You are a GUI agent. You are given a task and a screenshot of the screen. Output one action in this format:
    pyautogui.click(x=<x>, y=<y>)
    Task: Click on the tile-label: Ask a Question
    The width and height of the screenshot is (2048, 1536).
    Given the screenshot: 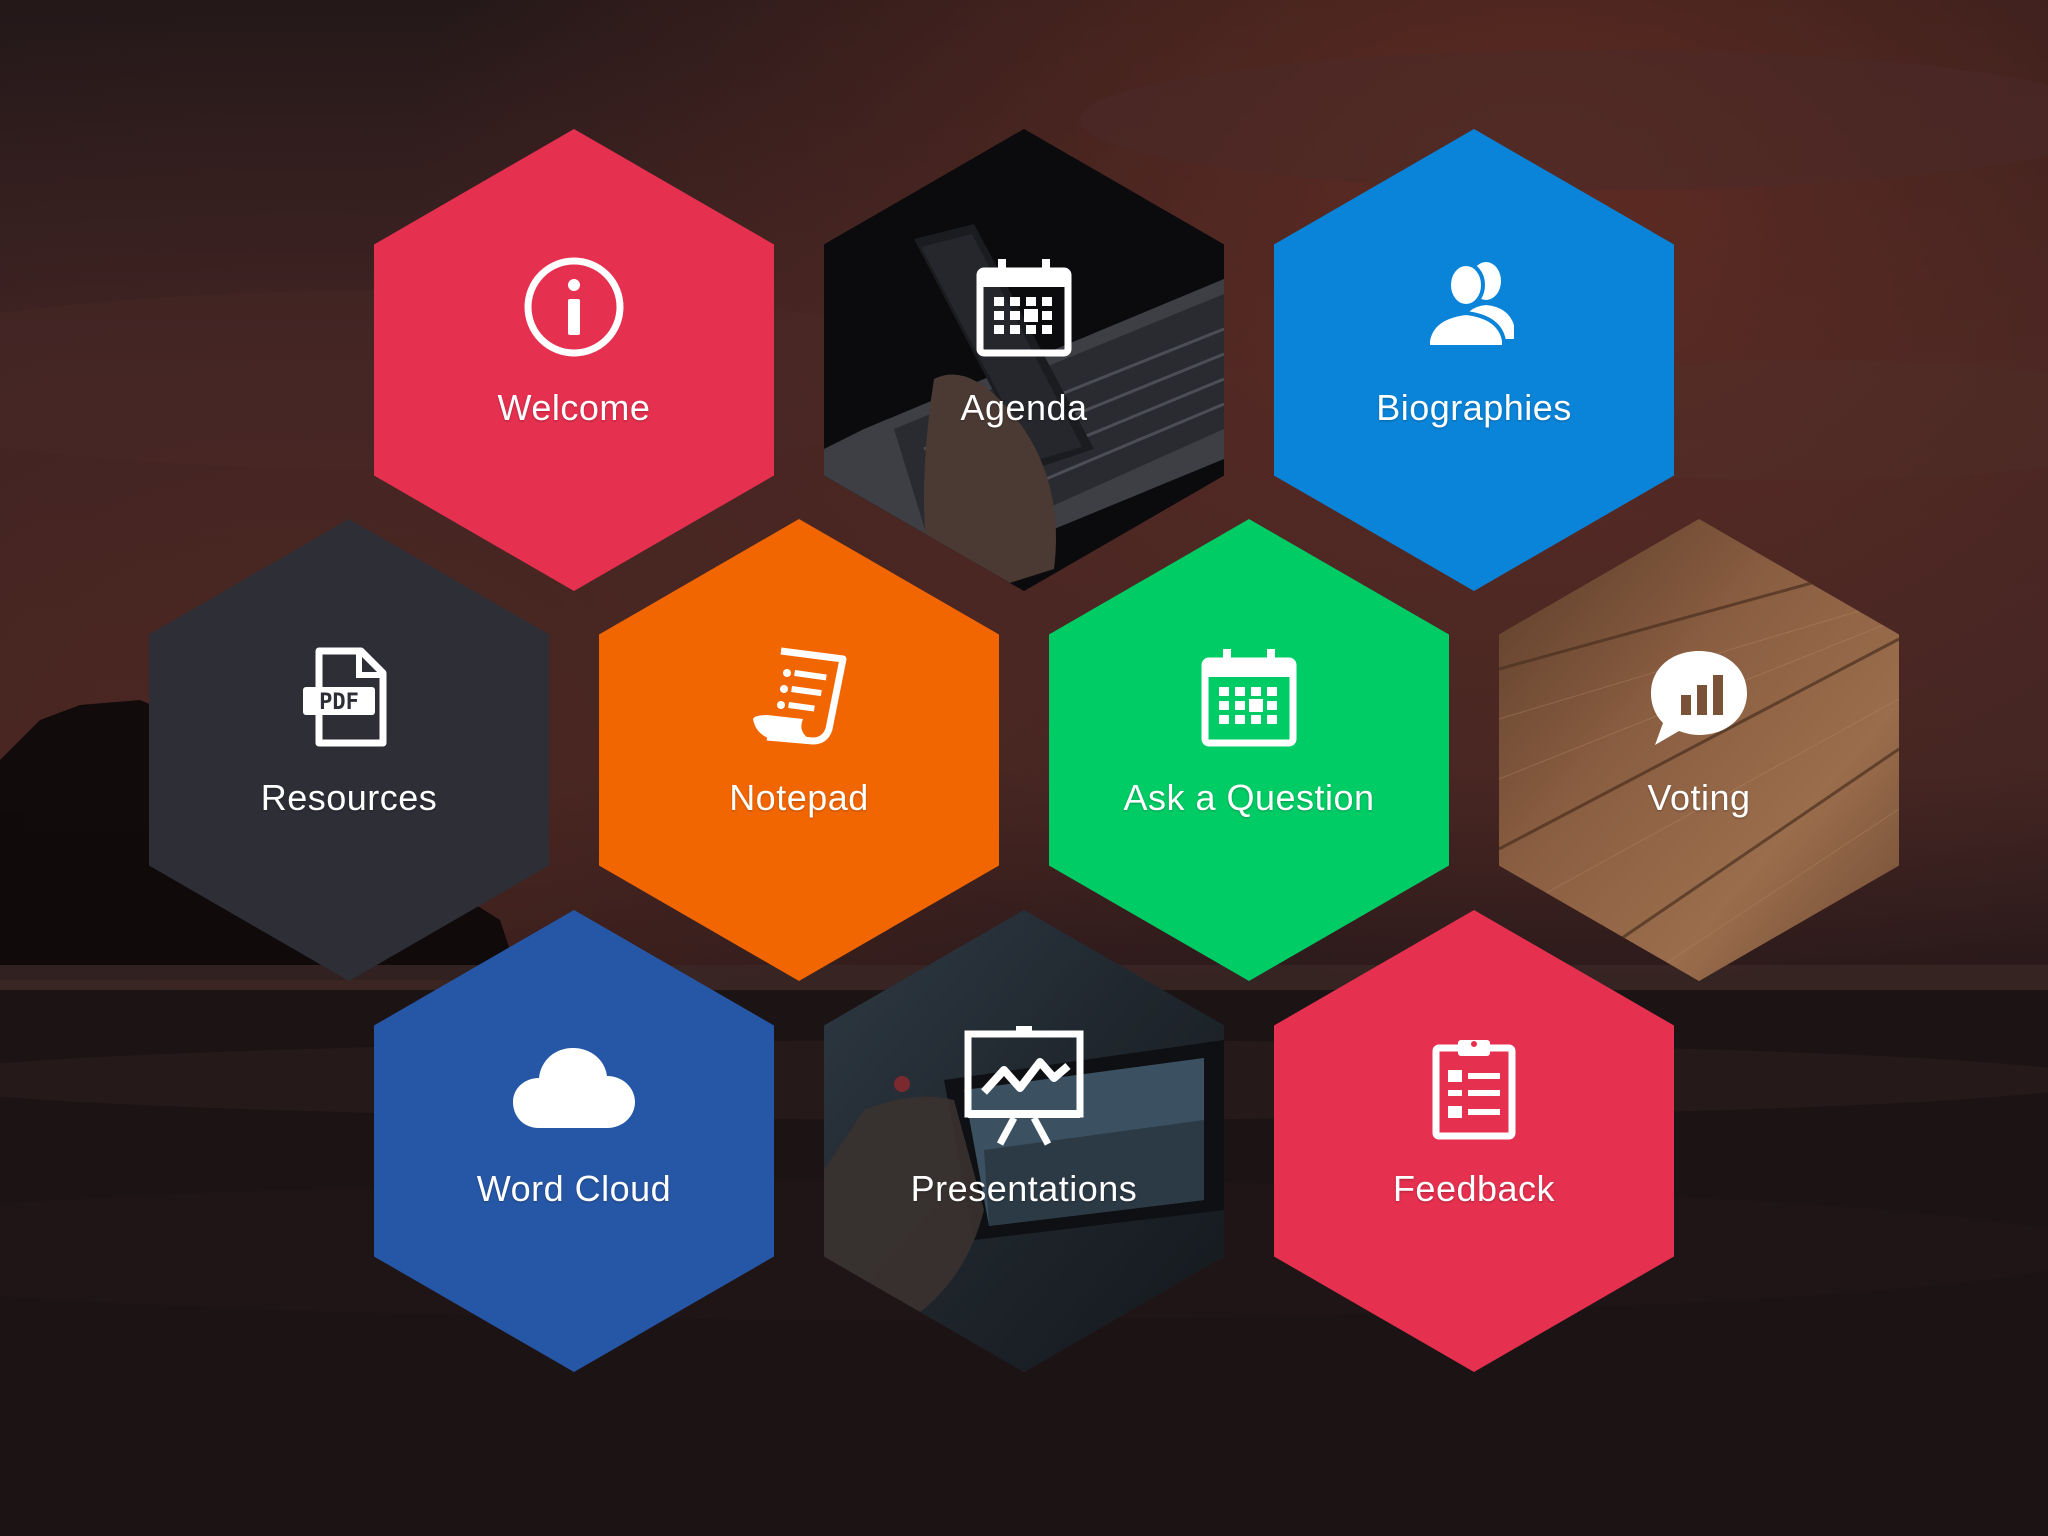 What is the action you would take?
    pyautogui.click(x=1249, y=797)
    